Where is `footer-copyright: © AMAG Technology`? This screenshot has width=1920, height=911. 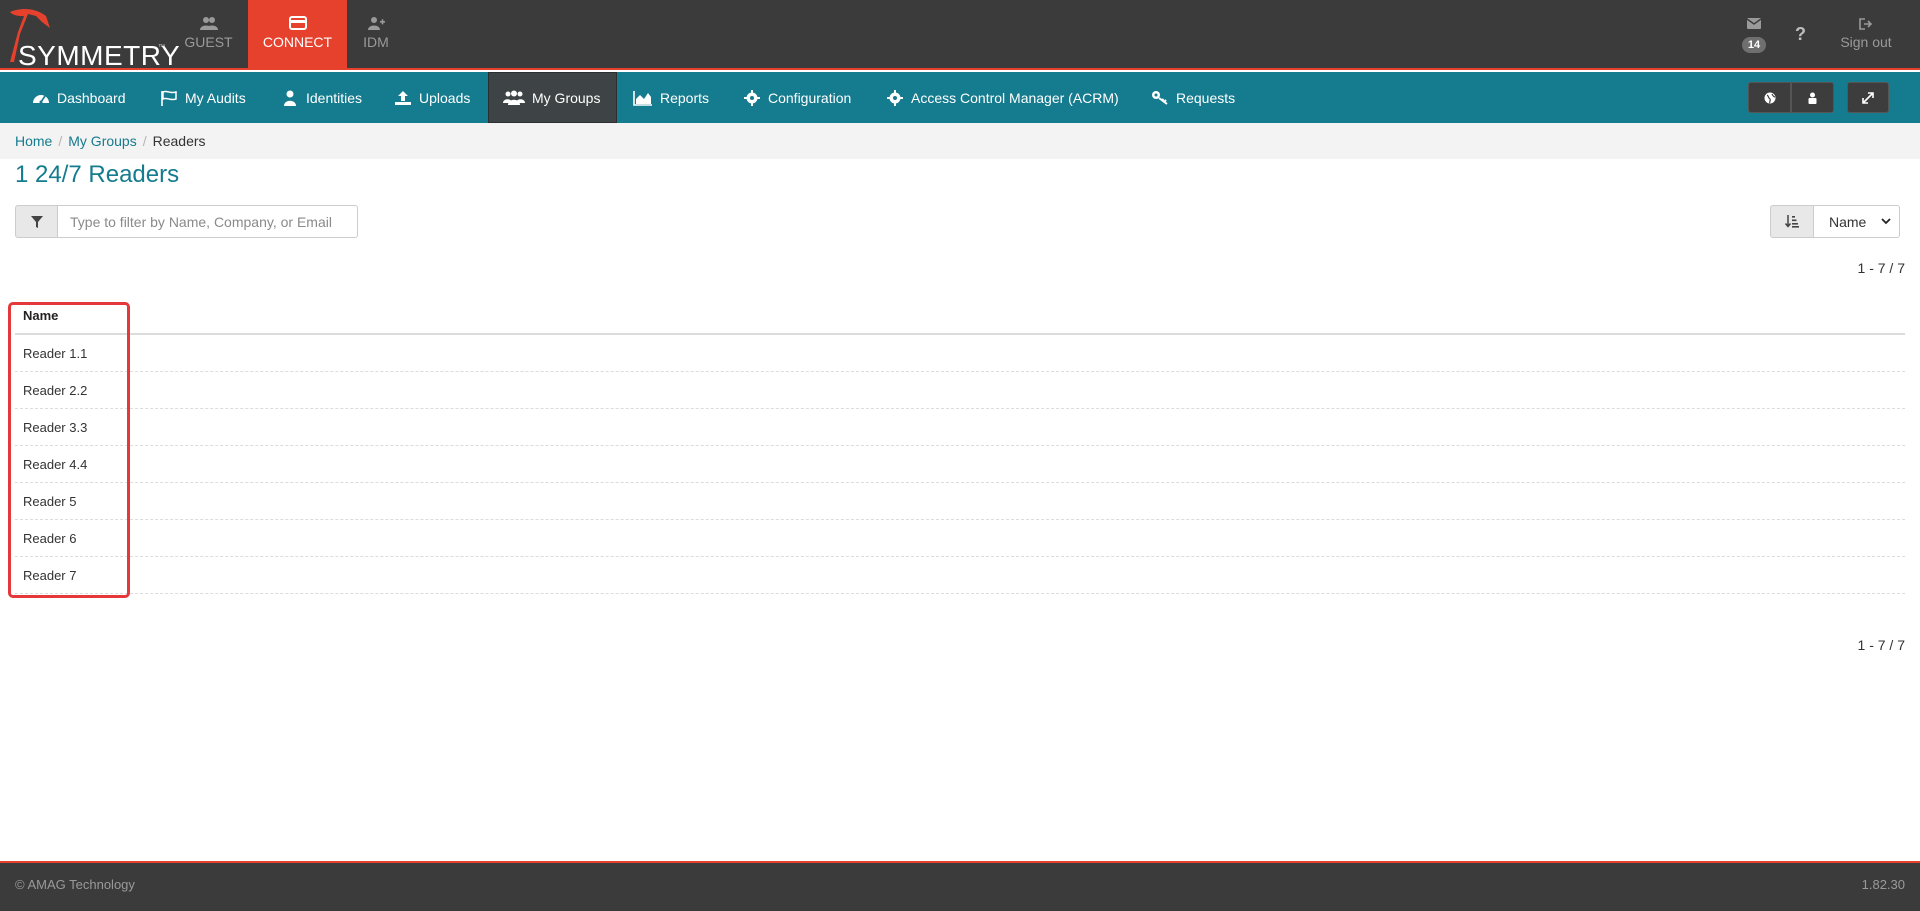 footer-copyright: © AMAG Technology is located at coordinates (75, 884).